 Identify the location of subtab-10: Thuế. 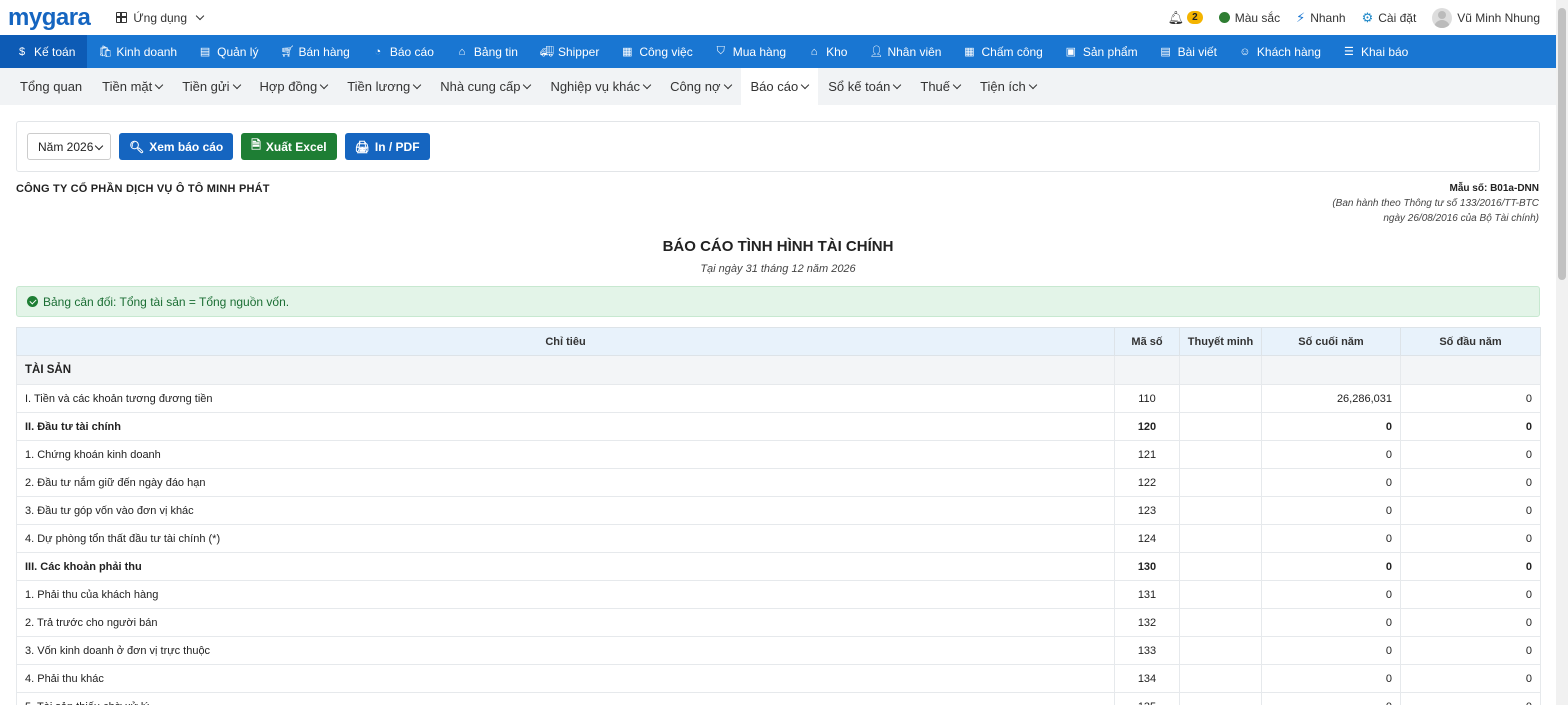
(940, 86).